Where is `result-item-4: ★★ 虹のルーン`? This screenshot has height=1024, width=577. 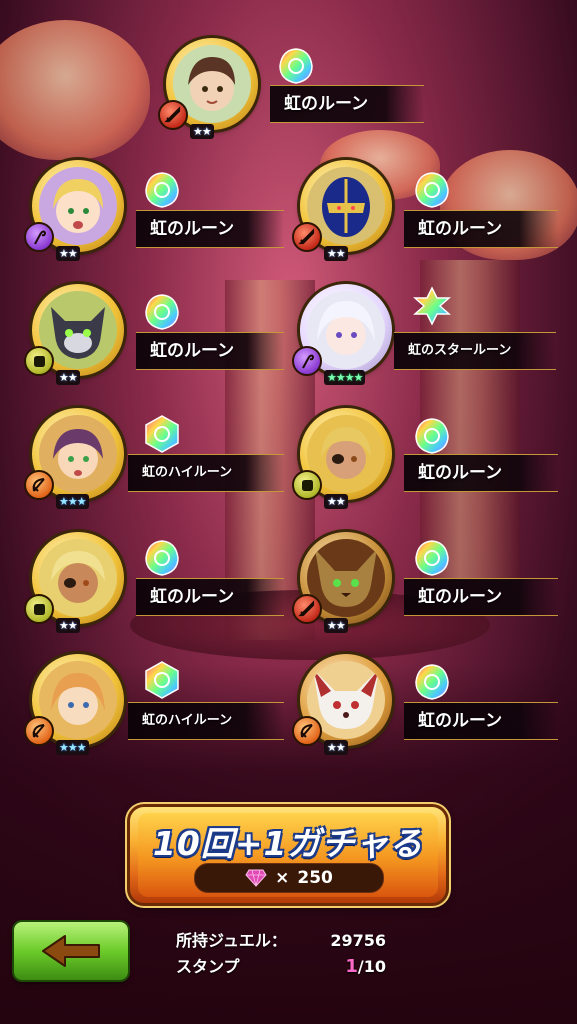 result-item-4: ★★ 虹のルーン is located at coordinates (168, 344).